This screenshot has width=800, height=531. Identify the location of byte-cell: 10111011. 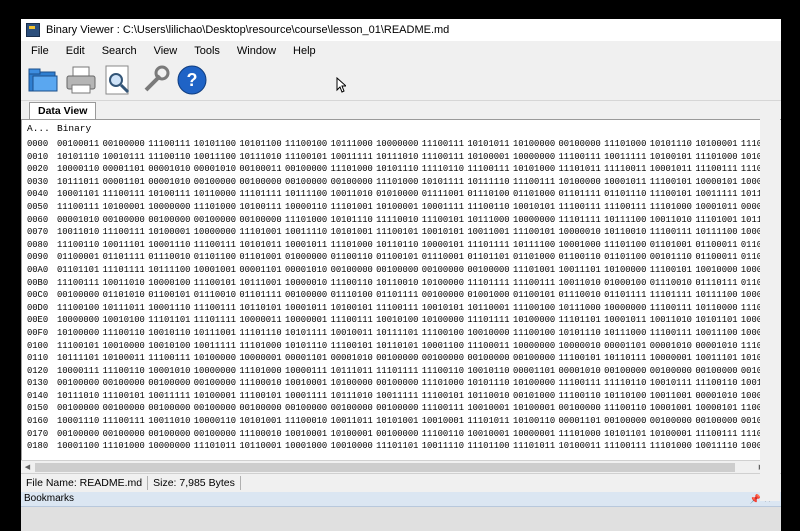
(80, 182).